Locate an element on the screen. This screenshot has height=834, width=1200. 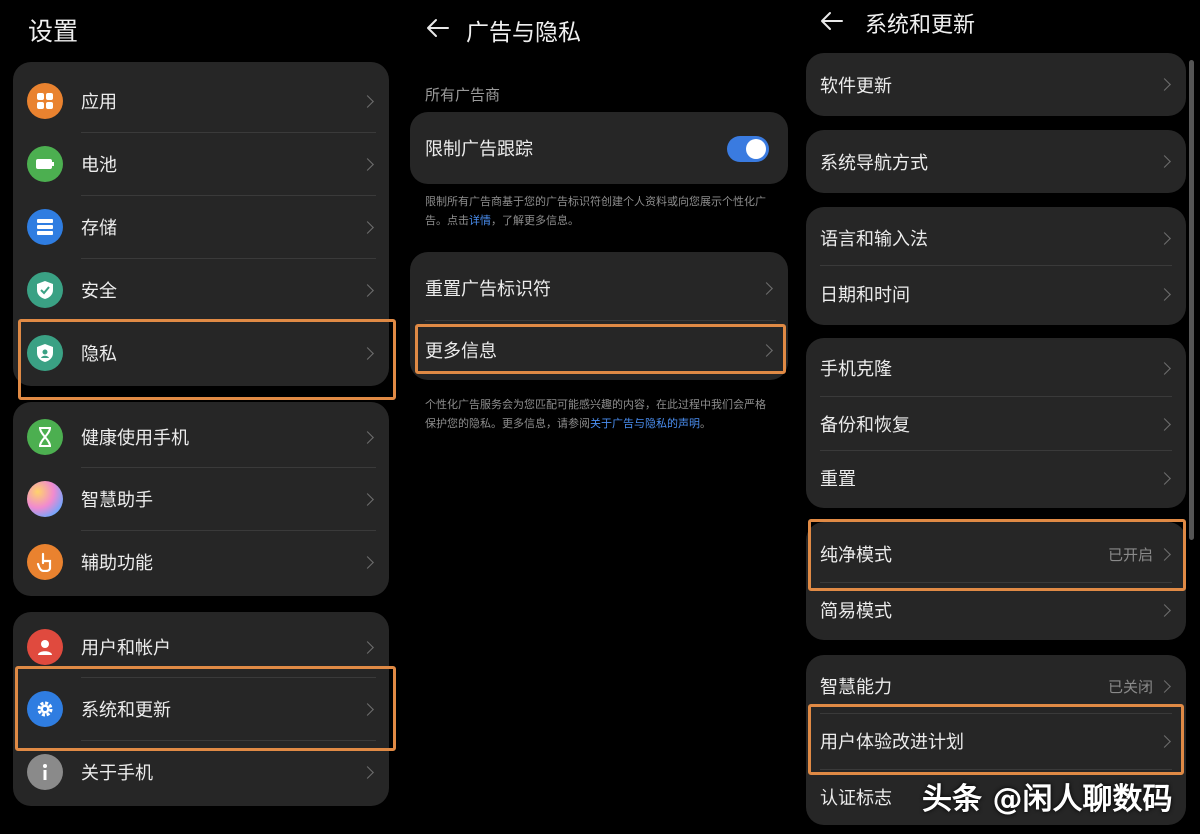
backup-row: 备份和恢复 is located at coordinates (996, 424).